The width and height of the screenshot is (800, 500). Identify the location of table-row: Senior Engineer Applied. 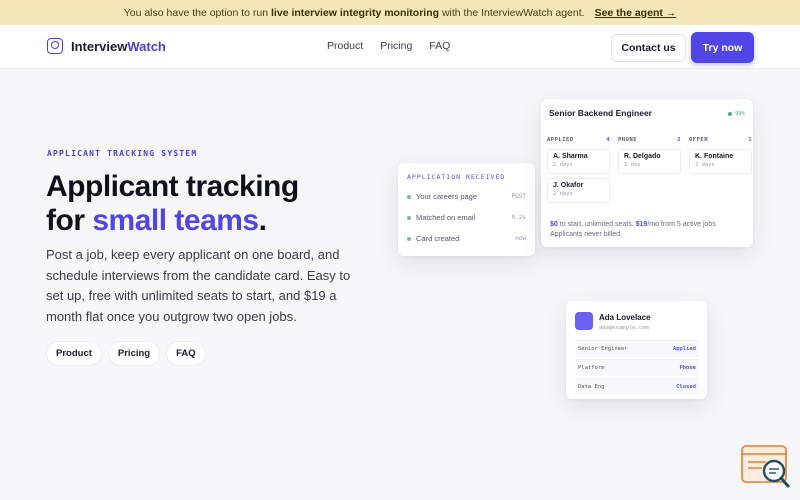
(637, 348).